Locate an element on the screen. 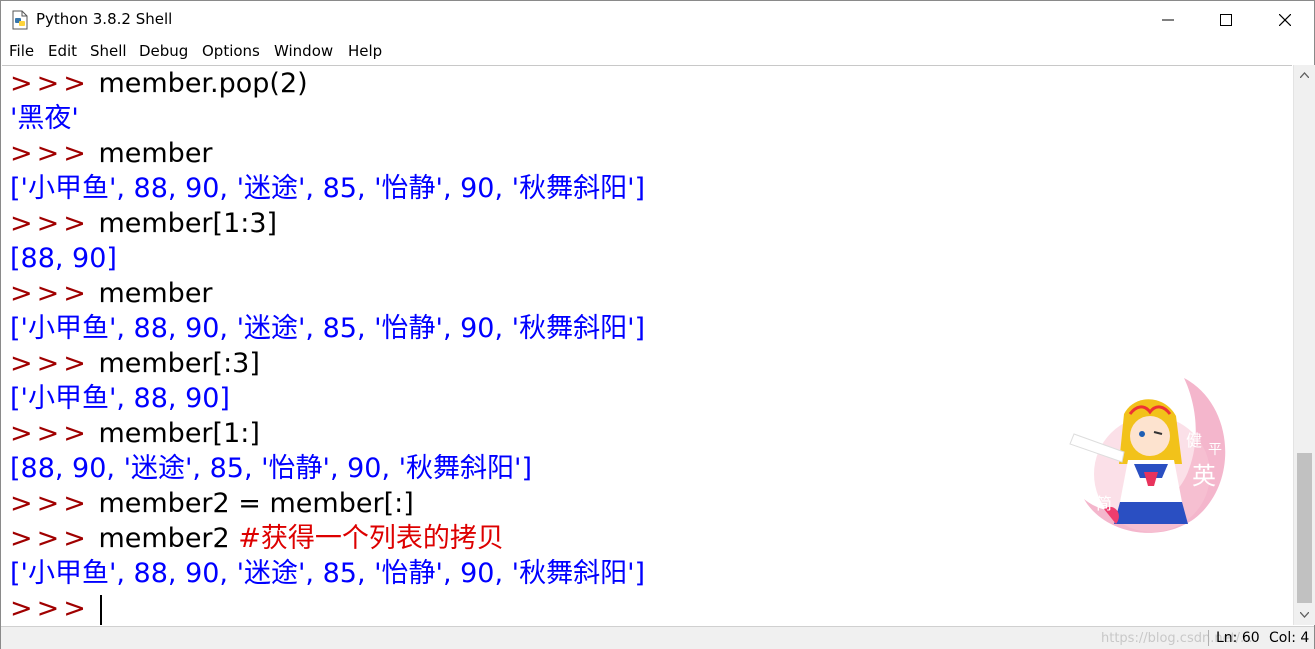 The height and width of the screenshot is (649, 1315). scroll-up-button is located at coordinates (1304, 75).